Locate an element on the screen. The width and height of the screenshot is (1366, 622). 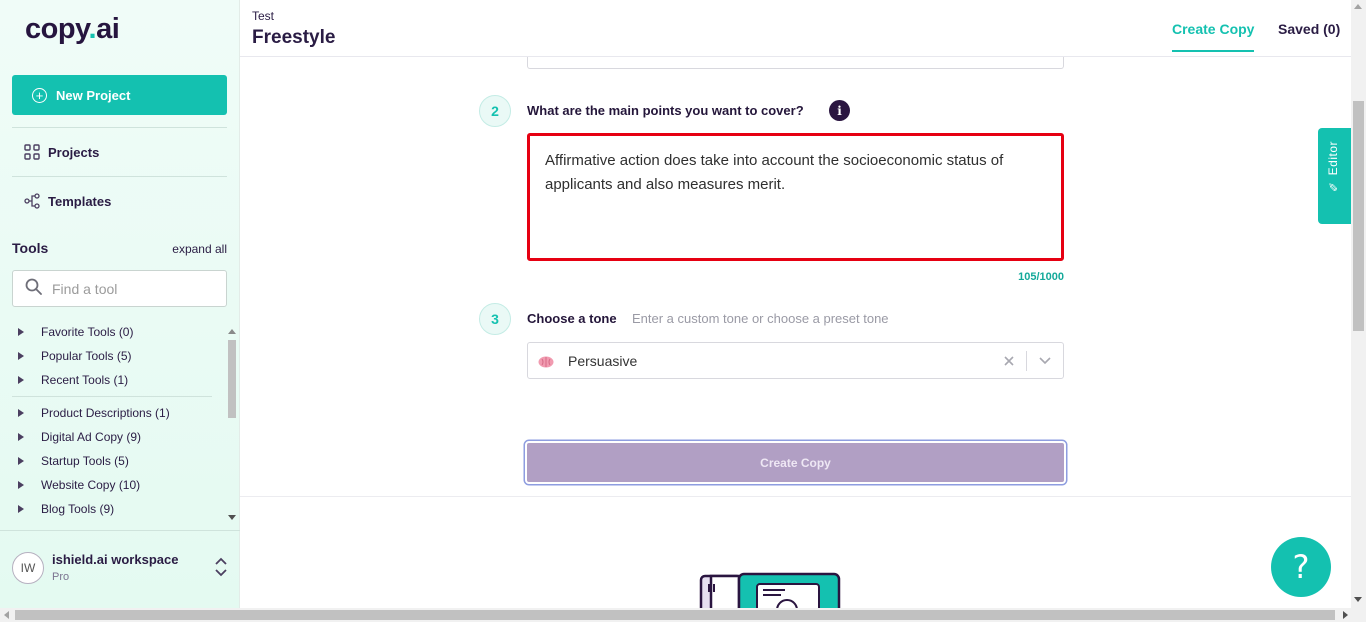
new-project-button: + New Project is located at coordinates (119, 95).